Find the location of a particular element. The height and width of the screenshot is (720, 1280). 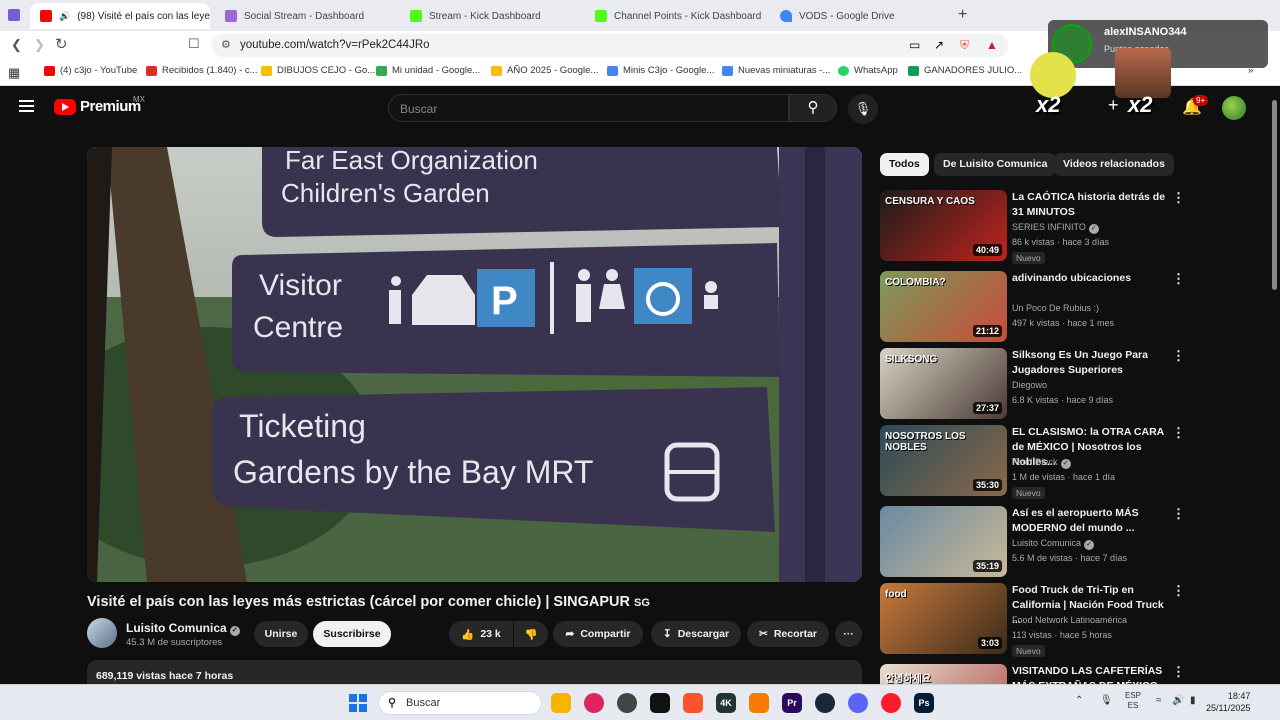

reload-icon: ↻ is located at coordinates (61, 44).